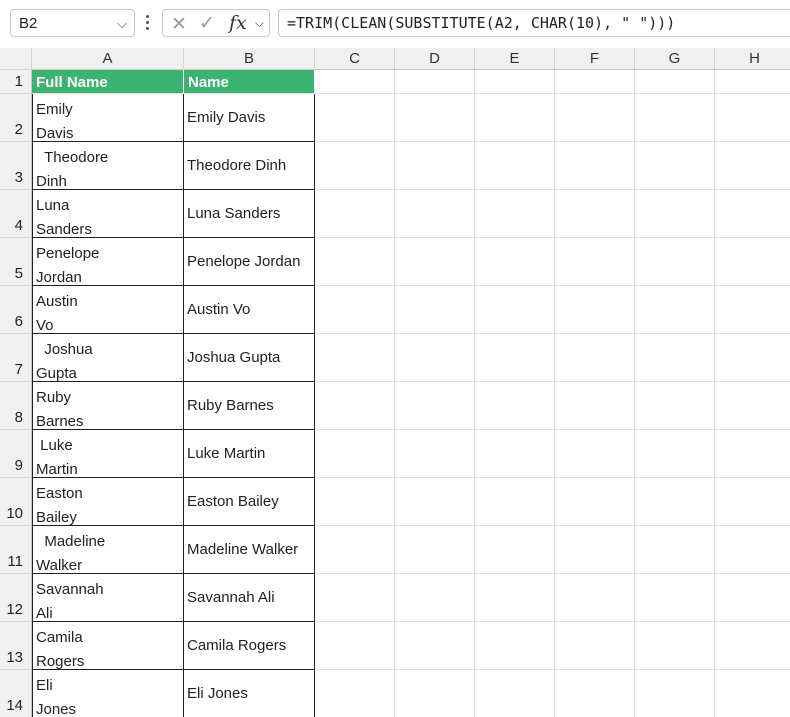 This screenshot has height=717, width=790. What do you see at coordinates (249, 310) in the screenshot?
I see `name-cell: Austin Vo` at bounding box center [249, 310].